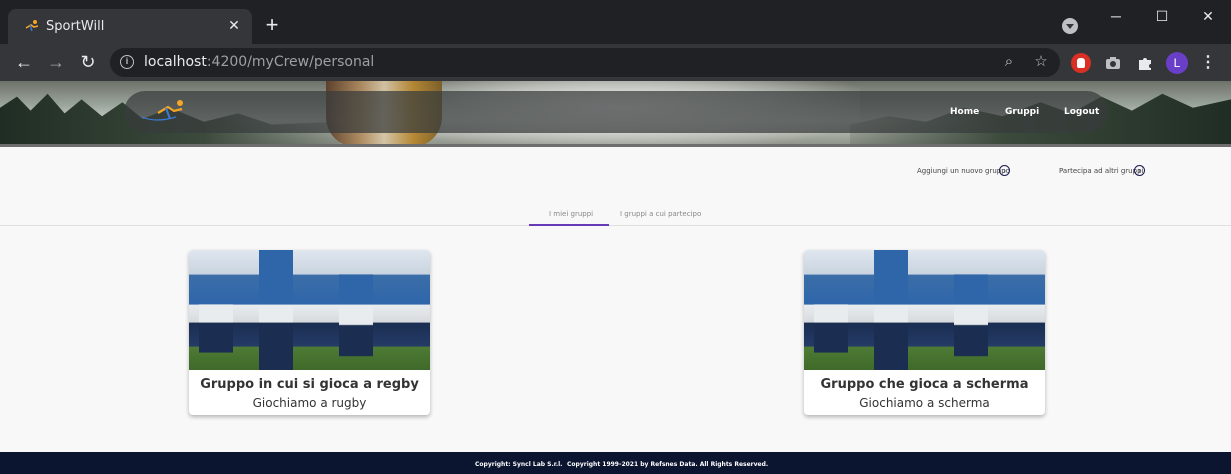 This screenshot has height=474, width=1231. Describe the element at coordinates (1009, 62) in the screenshot. I see `zoom-icon: ⌕` at that location.